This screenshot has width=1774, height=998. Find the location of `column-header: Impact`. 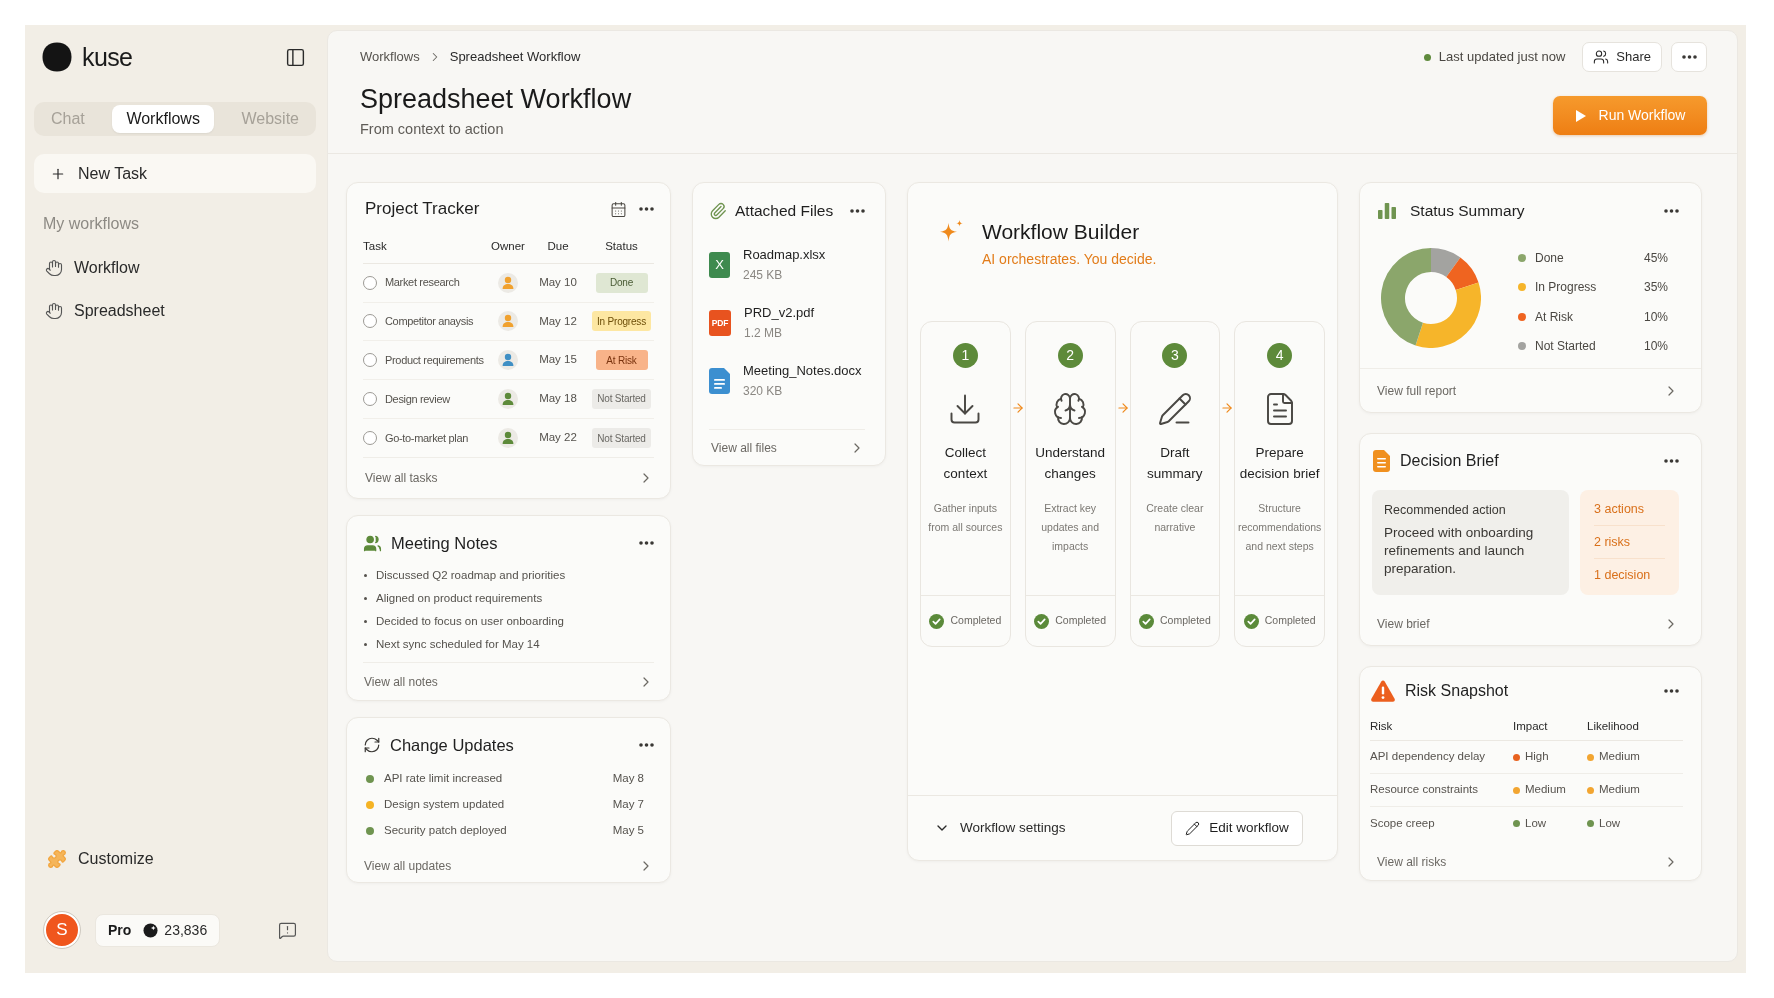

column-header: Impact is located at coordinates (1530, 726).